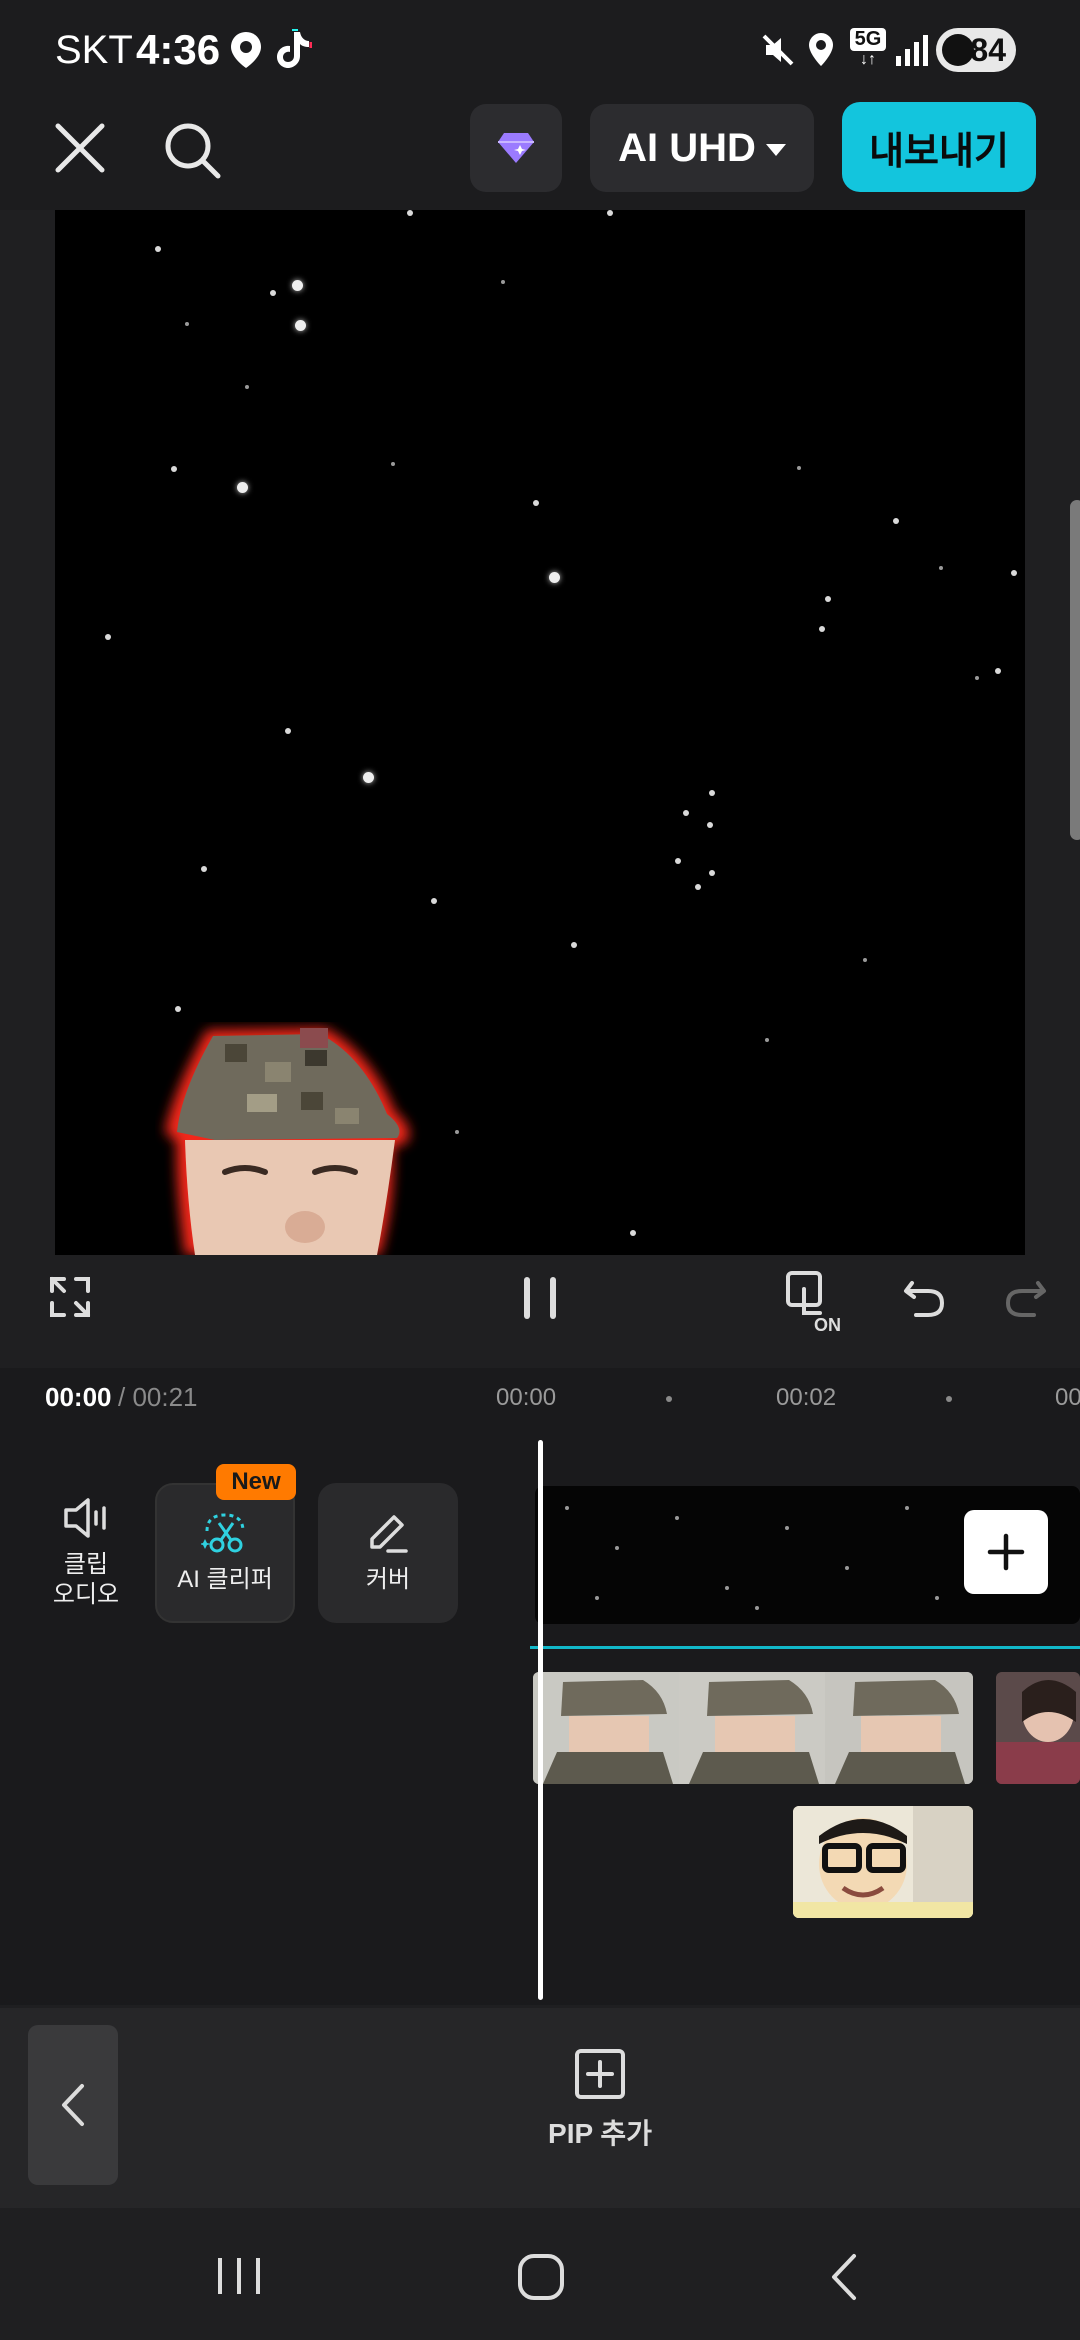 The image size is (1080, 2340). What do you see at coordinates (256, 1482) in the screenshot?
I see `new-badge: New` at bounding box center [256, 1482].